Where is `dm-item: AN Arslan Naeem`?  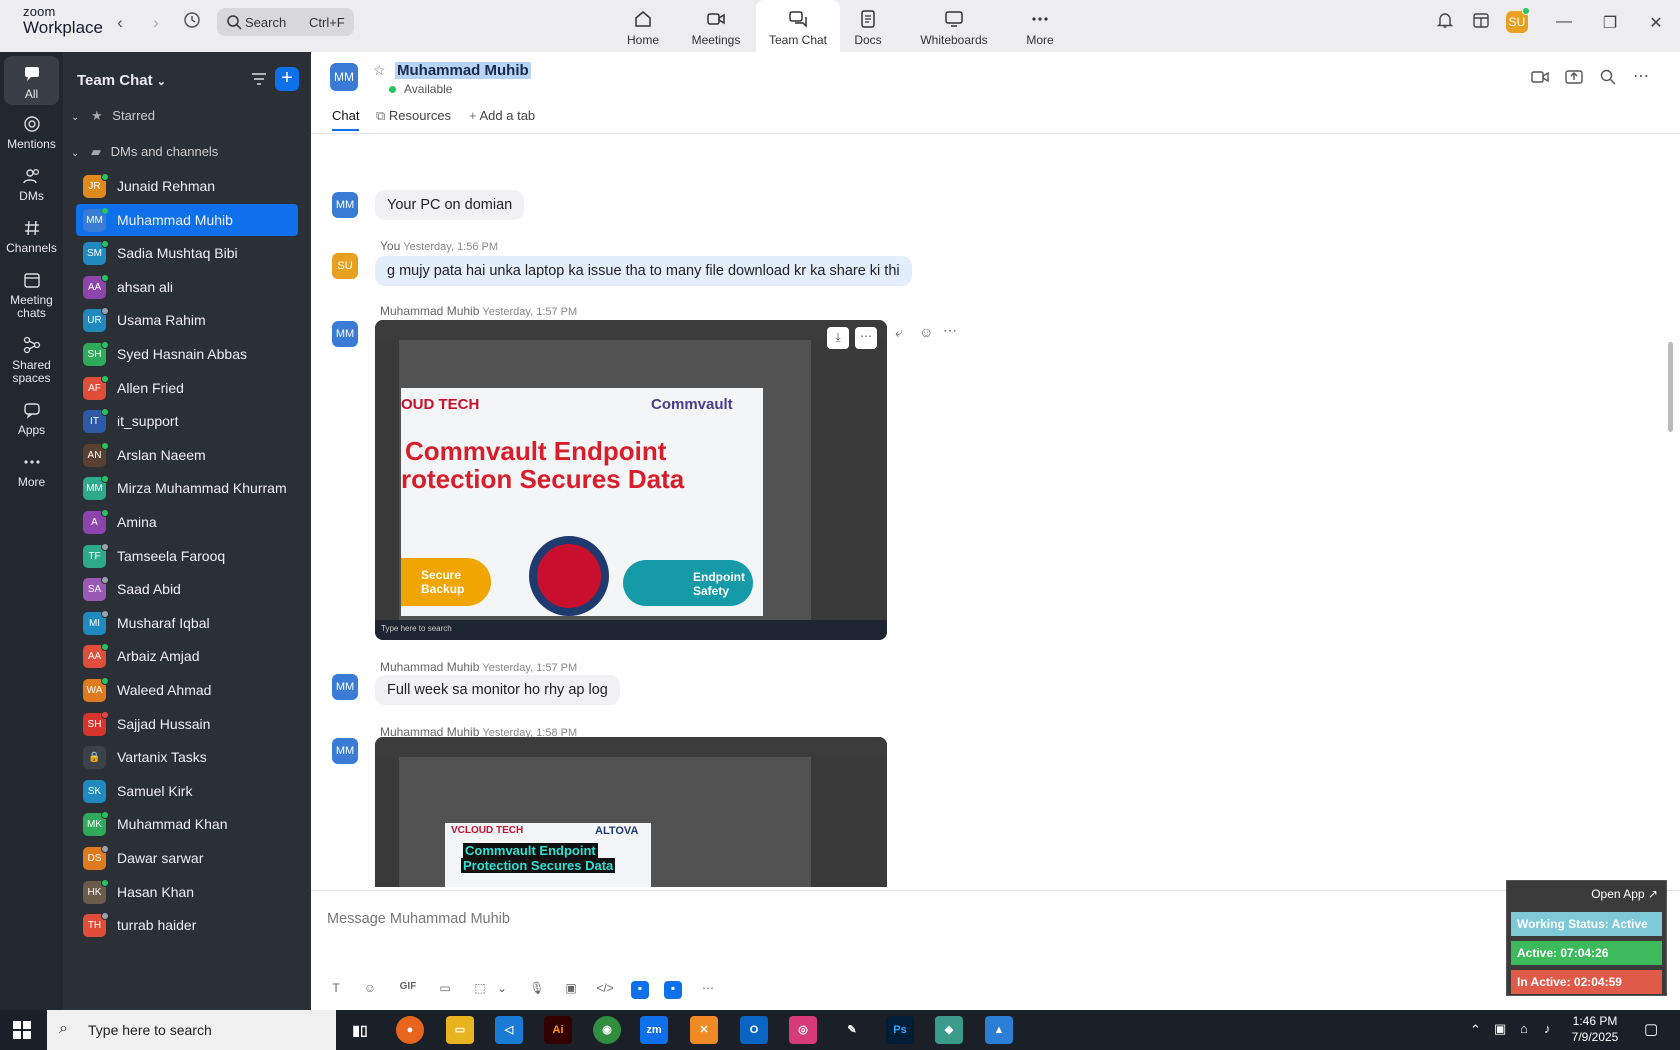
dm-item: AN Arslan Naeem is located at coordinates (187, 455).